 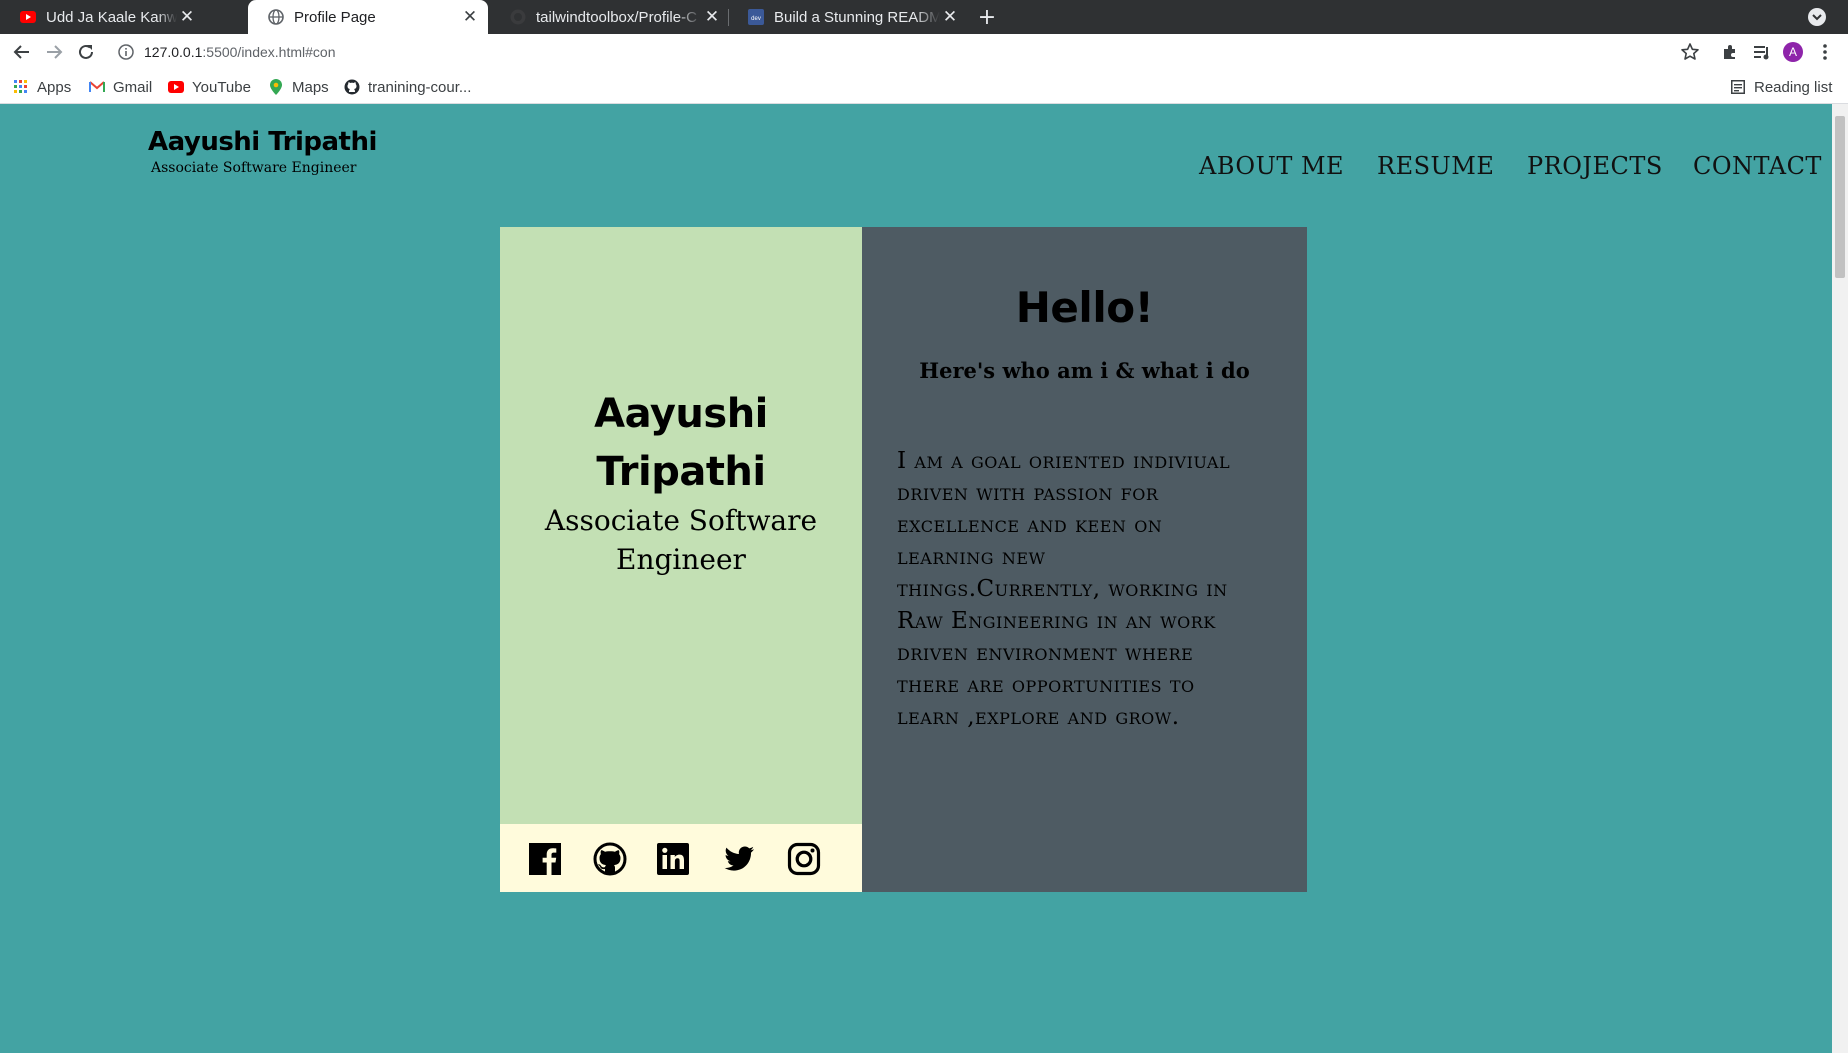 I want to click on svg-text: dev, so click(x=756, y=19).